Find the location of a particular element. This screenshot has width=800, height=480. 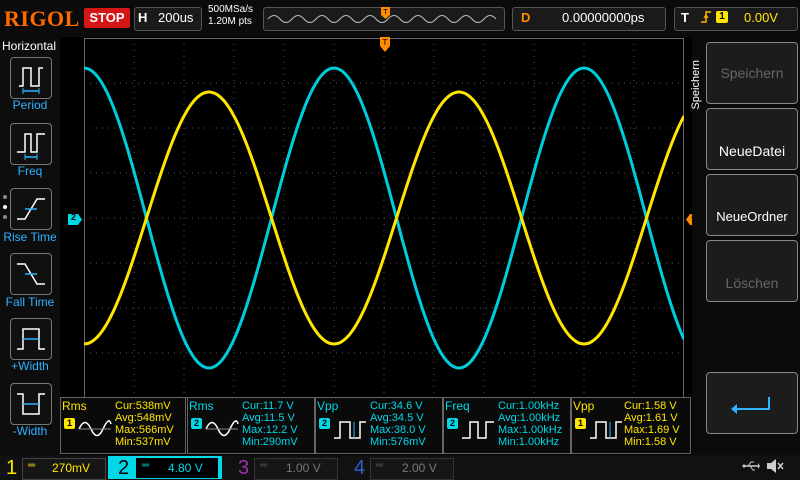

ch4-number: 4 is located at coordinates (359, 468).